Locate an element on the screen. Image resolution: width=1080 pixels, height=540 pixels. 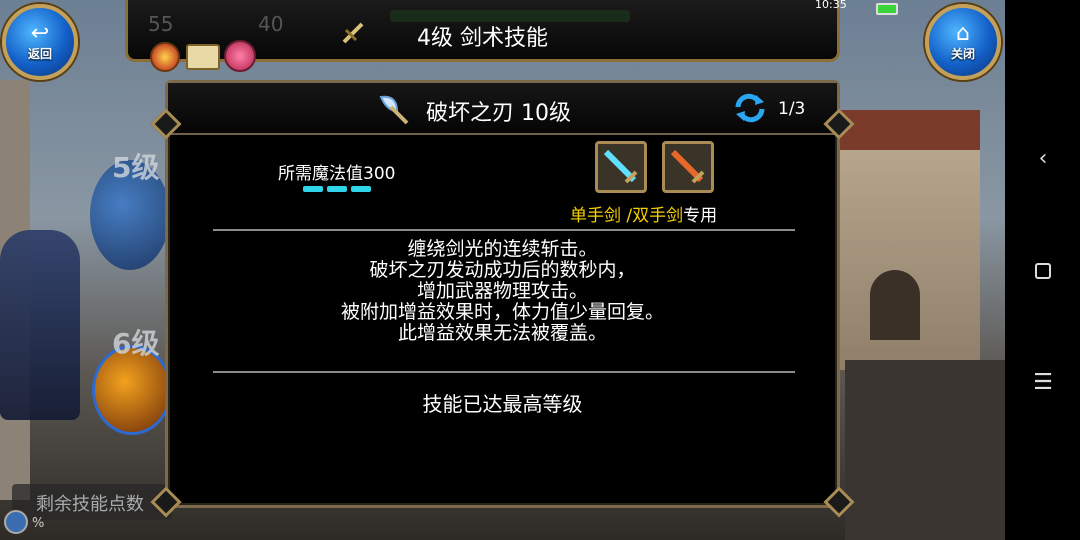
one-hand-sword-icon is located at coordinates (621, 167).